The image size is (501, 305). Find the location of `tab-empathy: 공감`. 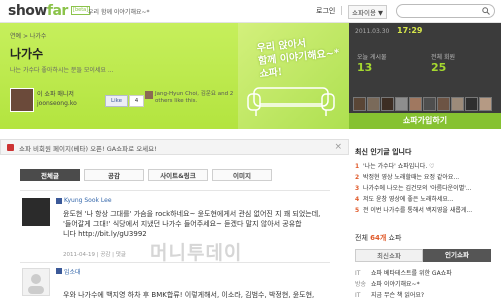

tab-empathy: 공감 is located at coordinates (114, 175).